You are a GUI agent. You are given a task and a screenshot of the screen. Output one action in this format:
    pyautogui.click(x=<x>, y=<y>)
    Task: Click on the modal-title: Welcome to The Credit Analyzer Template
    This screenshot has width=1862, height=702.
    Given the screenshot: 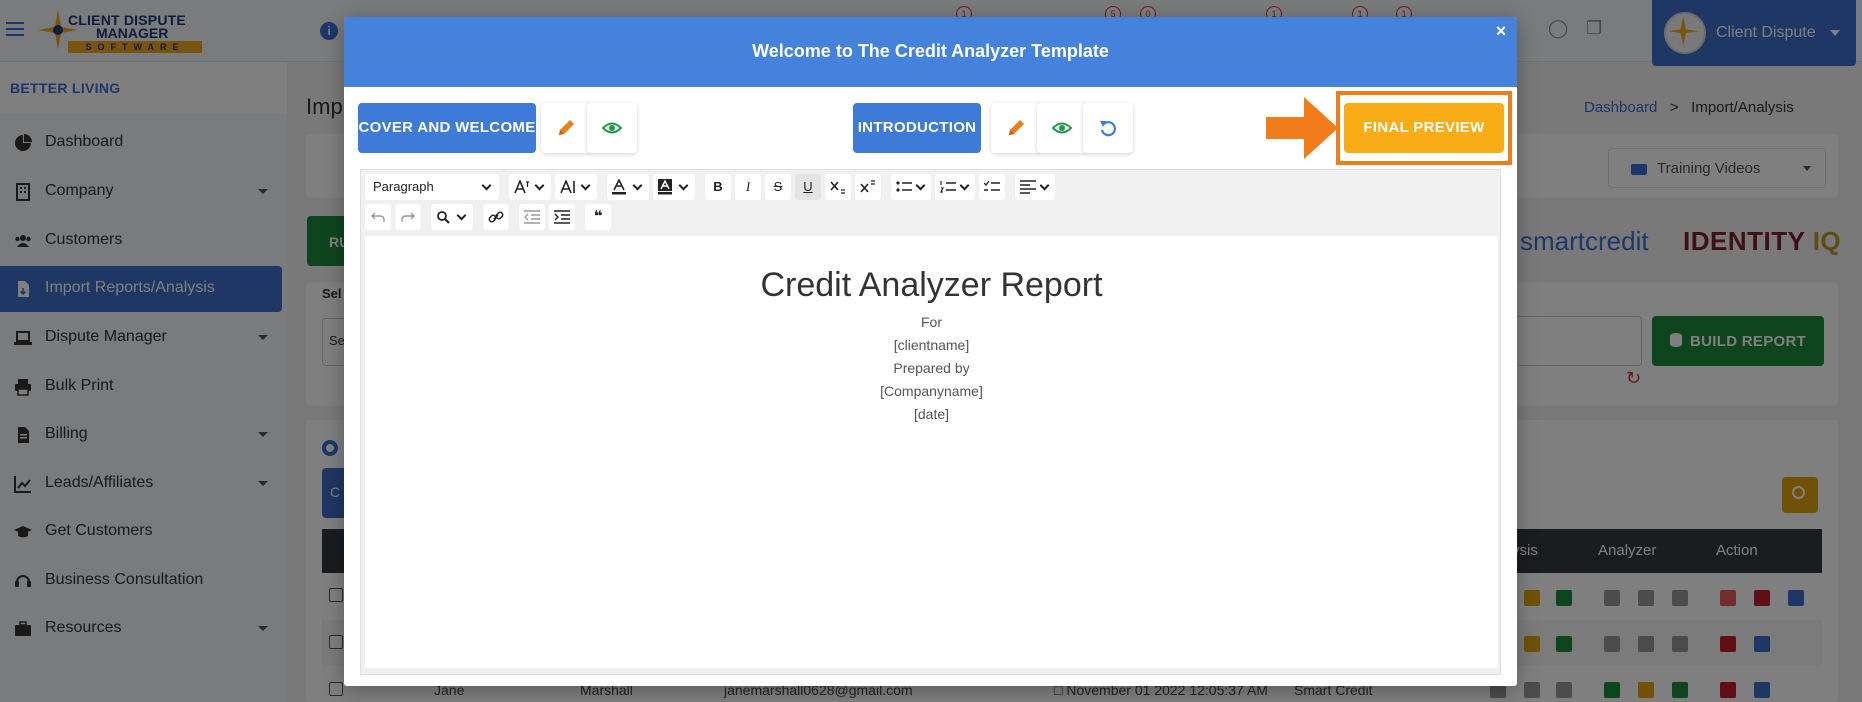 What is the action you would take?
    pyautogui.click(x=930, y=51)
    